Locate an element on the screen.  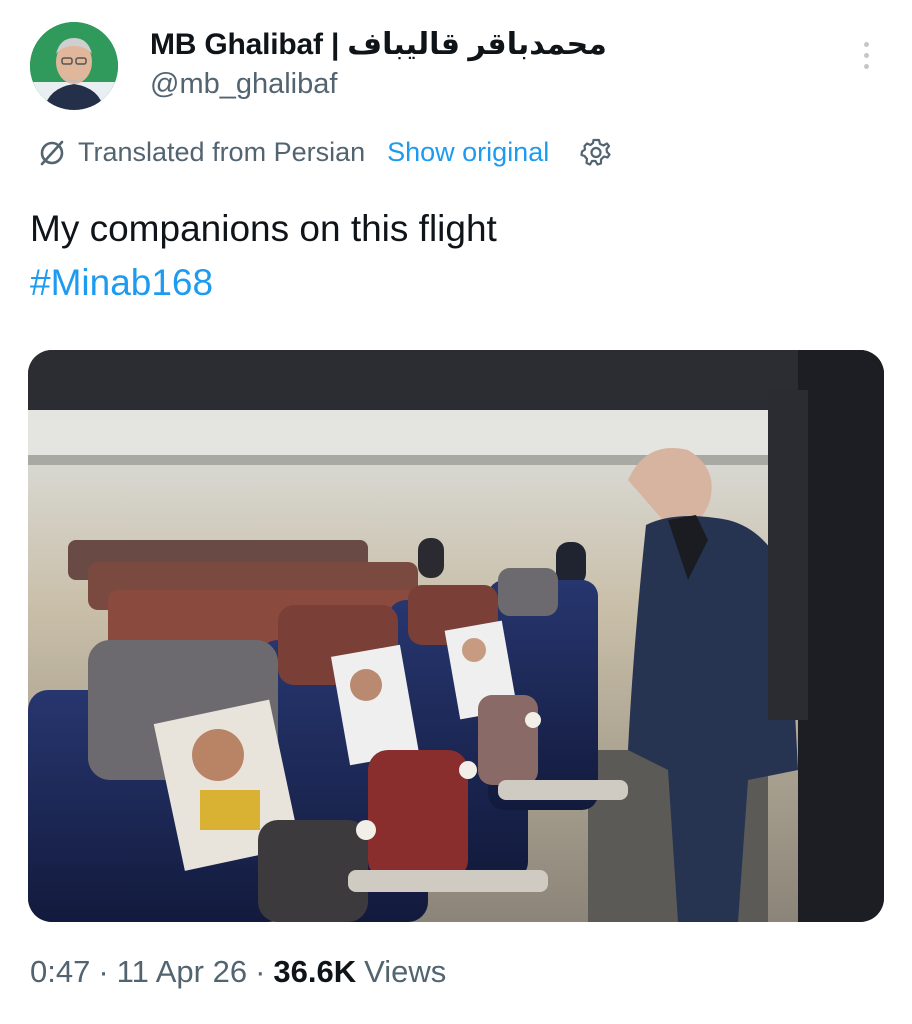
avatar-portrait is located at coordinates (74, 66).